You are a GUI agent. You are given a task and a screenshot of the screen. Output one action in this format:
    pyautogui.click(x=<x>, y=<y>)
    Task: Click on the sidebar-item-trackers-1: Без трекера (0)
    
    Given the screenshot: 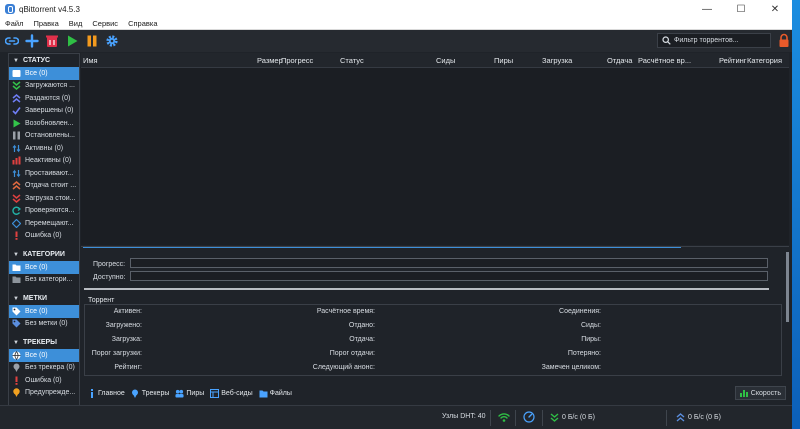 What is the action you would take?
    pyautogui.click(x=44, y=368)
    